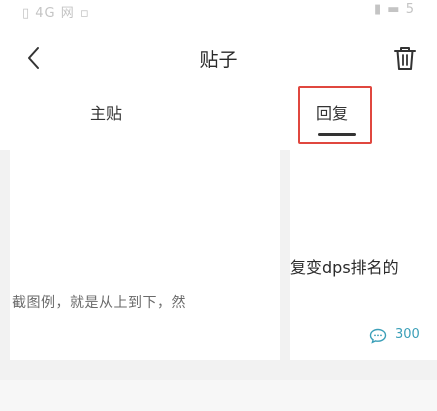 Image resolution: width=437 pixels, height=411 pixels. I want to click on trash-icon, so click(405, 58).